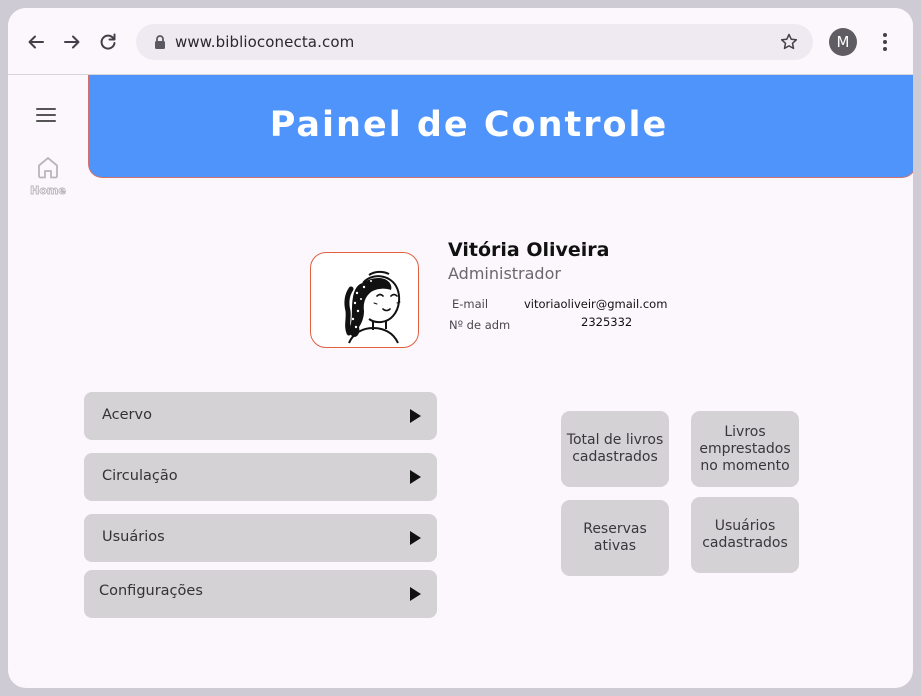 This screenshot has height=696, width=921. I want to click on adm-number-value: 2325332, so click(607, 322).